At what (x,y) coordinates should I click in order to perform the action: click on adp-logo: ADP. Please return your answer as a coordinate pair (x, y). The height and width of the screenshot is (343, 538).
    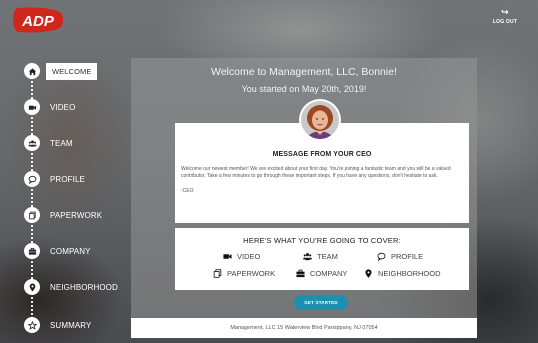
    Looking at the image, I should click on (38, 20).